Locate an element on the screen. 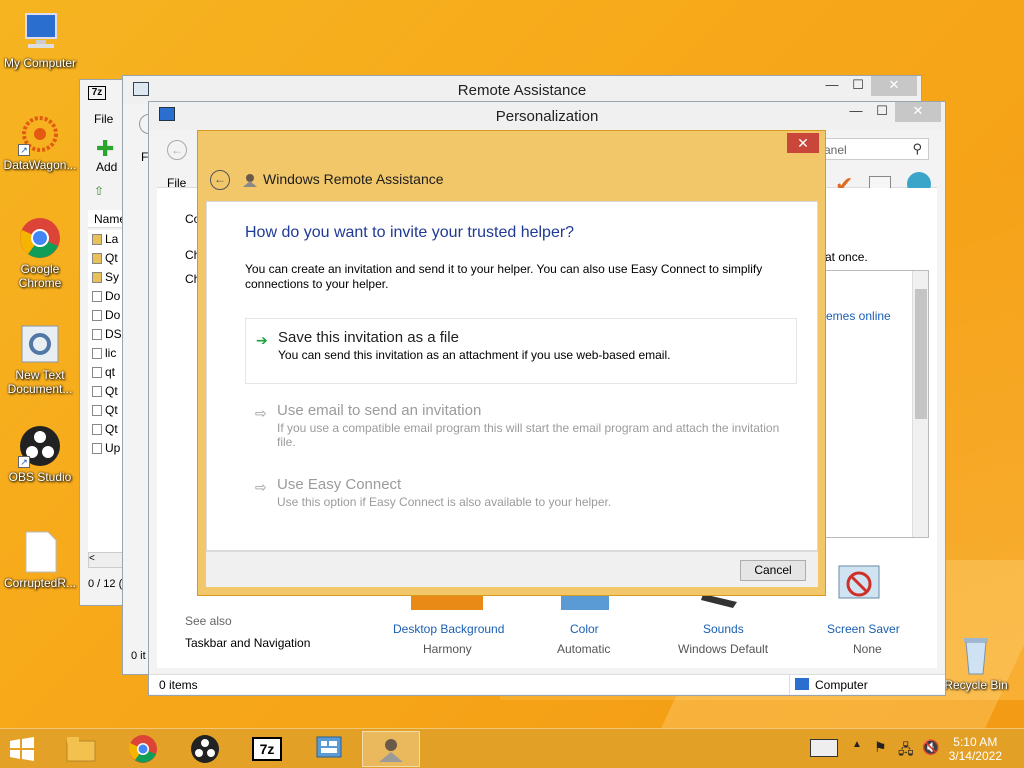 This screenshot has width=1024, height=768. clock: 5:10 AM 3/14/2022 is located at coordinates (975, 749).